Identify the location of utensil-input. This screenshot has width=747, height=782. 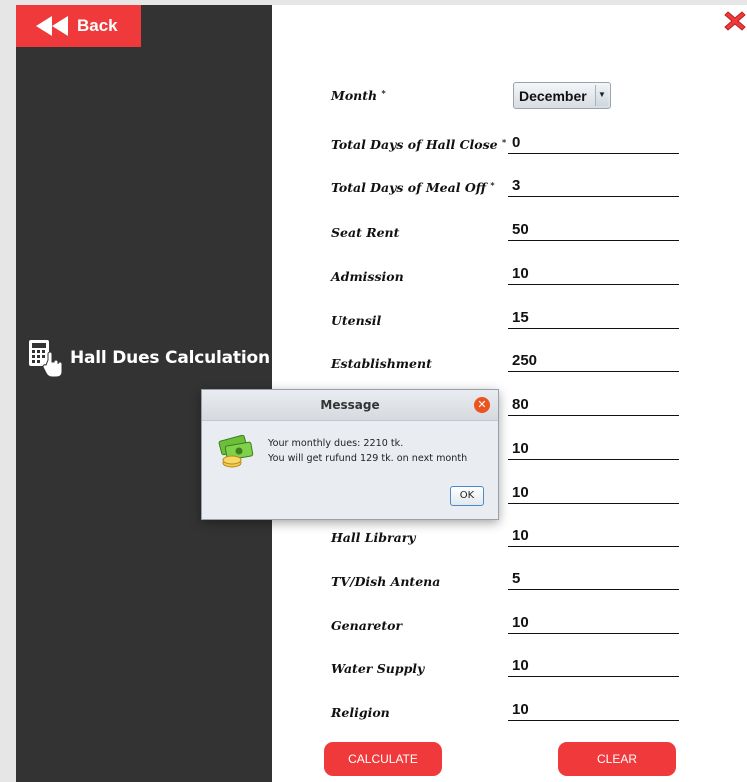
(593, 318).